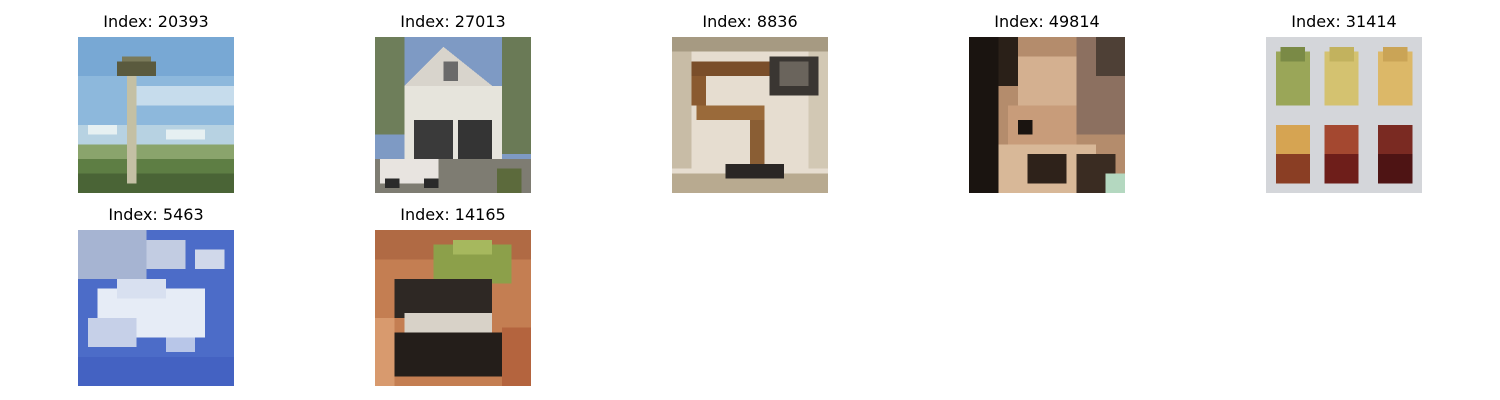 Image resolution: width=1500 pixels, height=400 pixels. I want to click on squirrel-image, so click(1047, 115).